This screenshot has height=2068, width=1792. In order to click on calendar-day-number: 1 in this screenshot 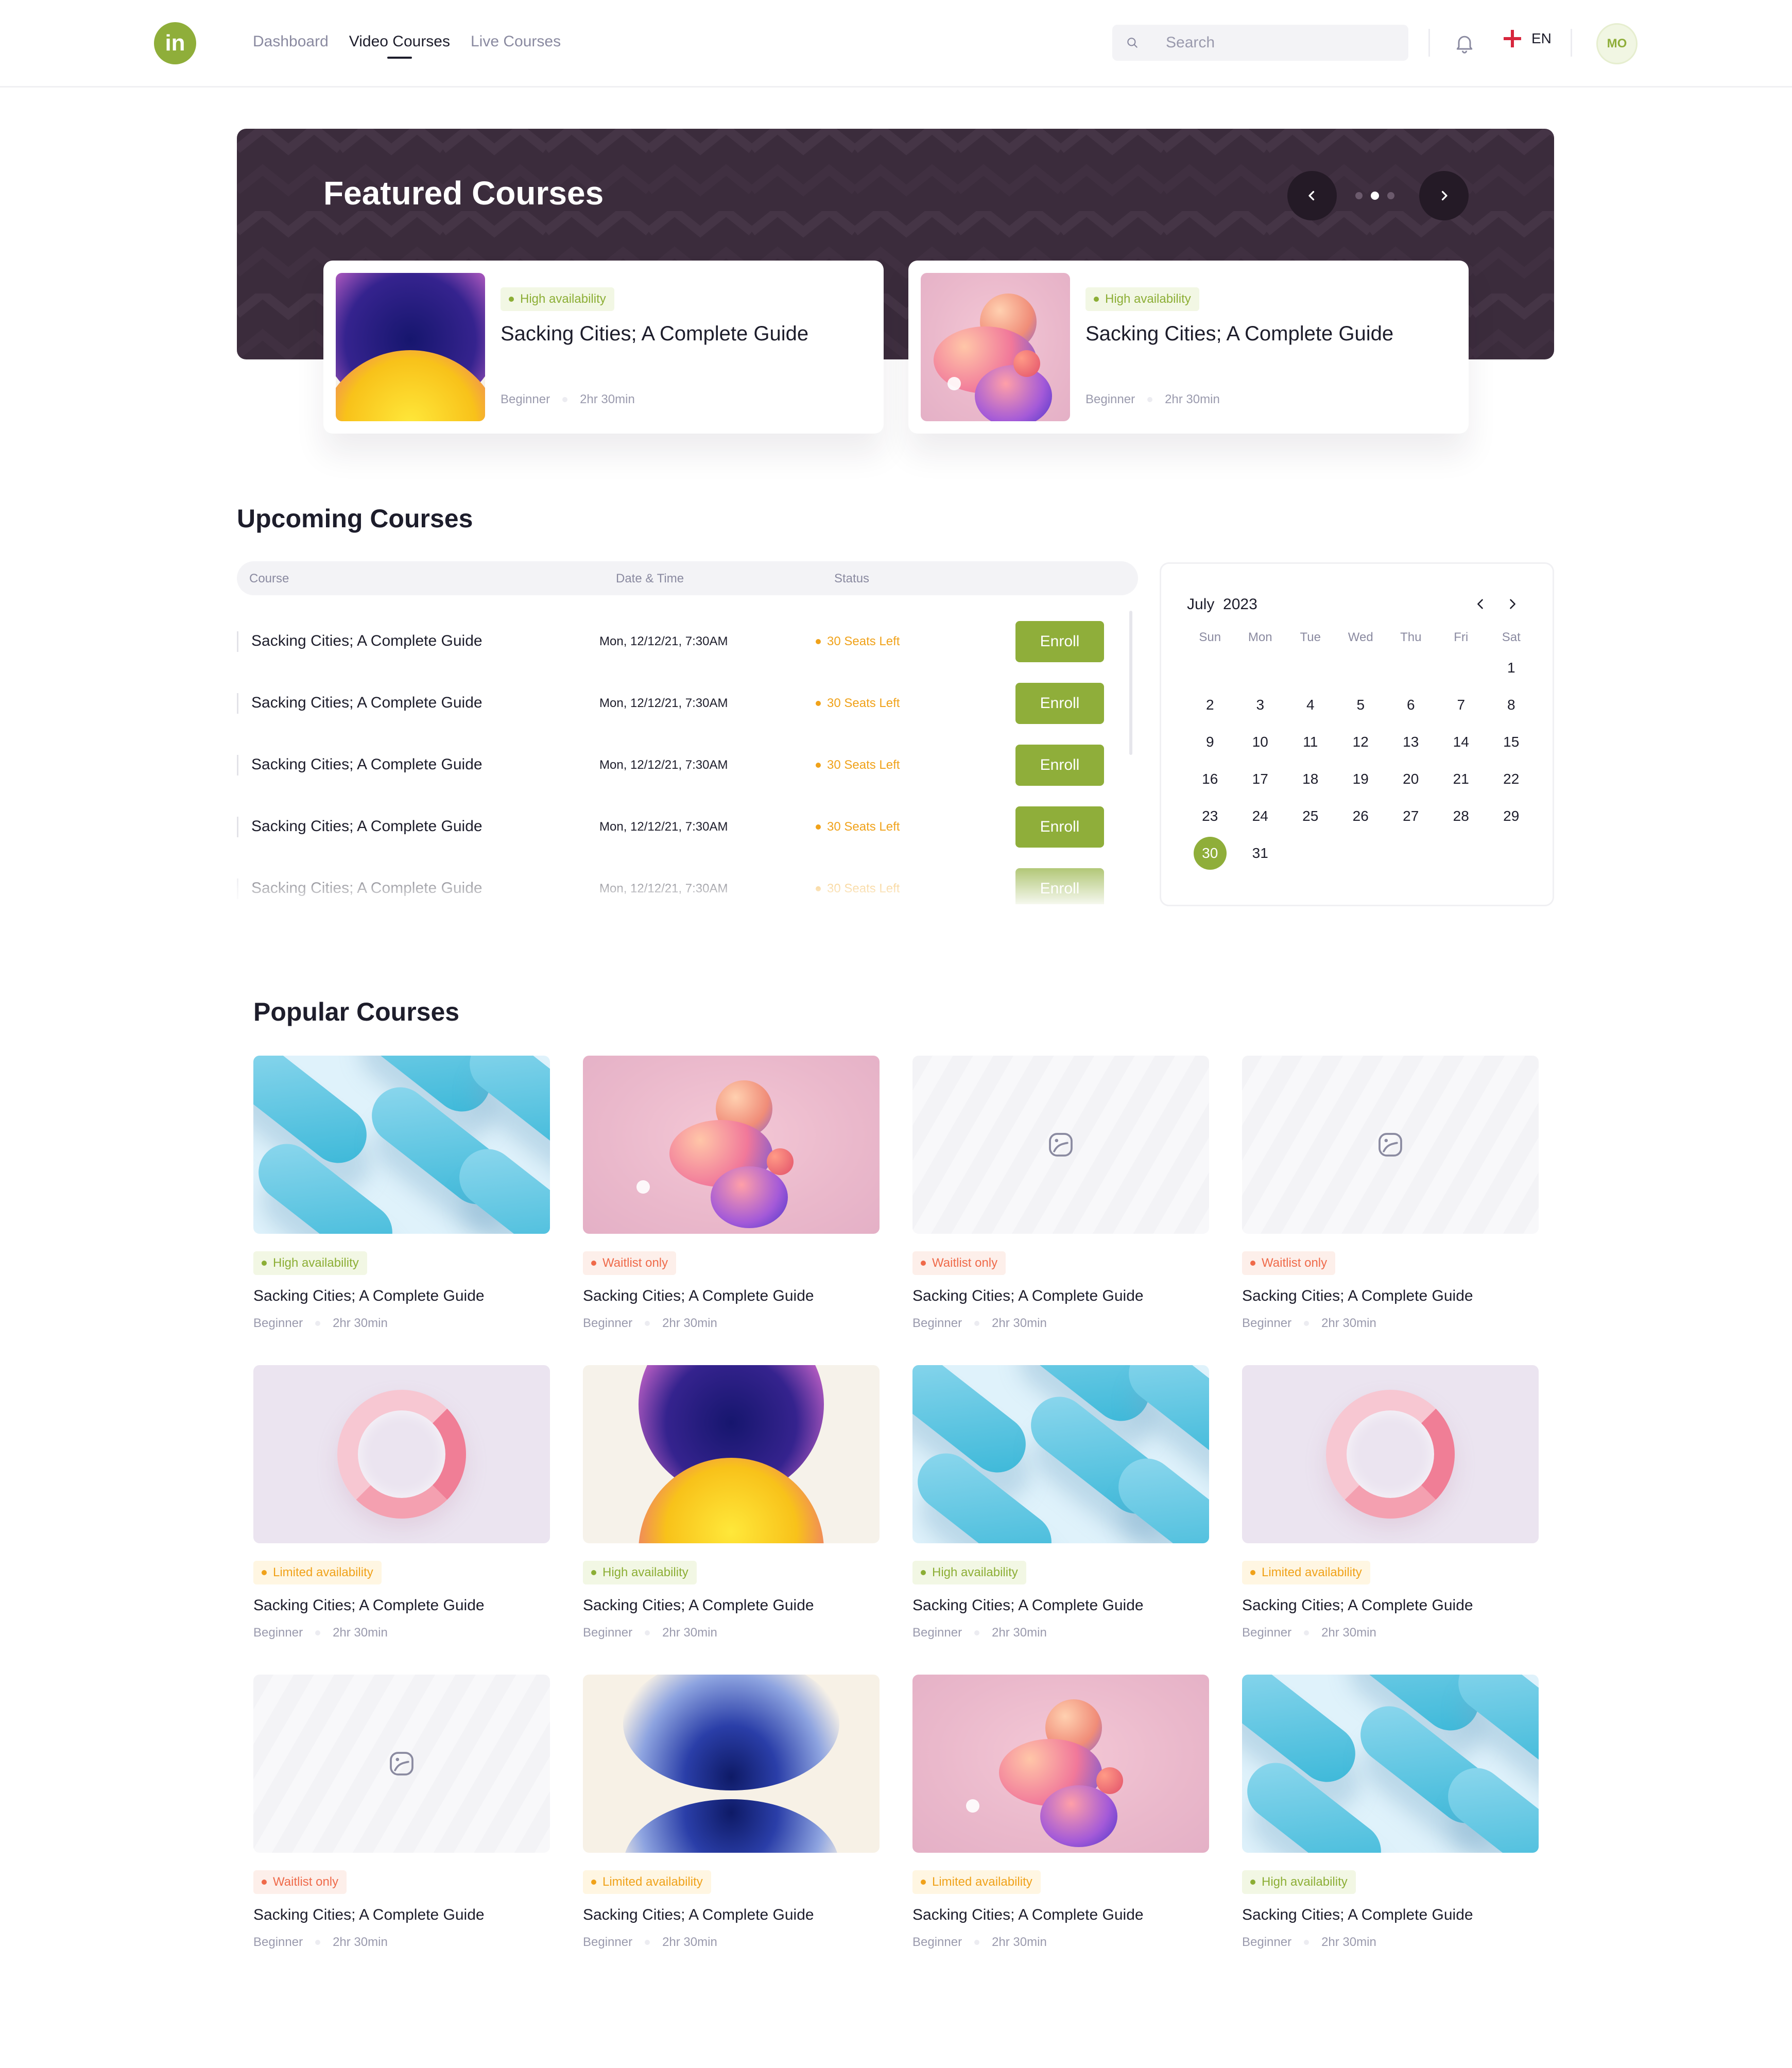, I will do `click(1511, 668)`.